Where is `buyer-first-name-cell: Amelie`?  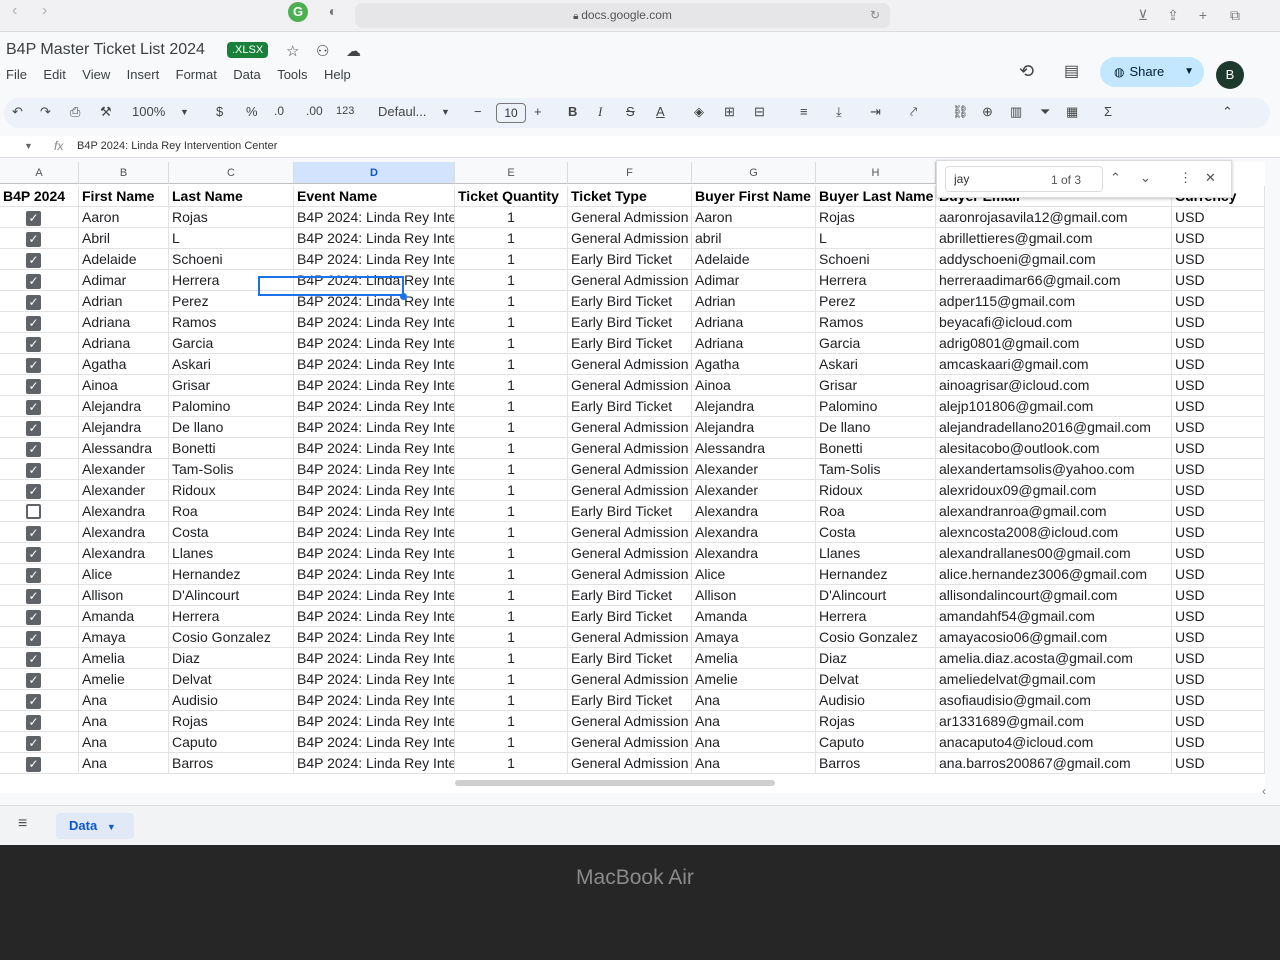
buyer-first-name-cell: Amelie is located at coordinates (754, 679).